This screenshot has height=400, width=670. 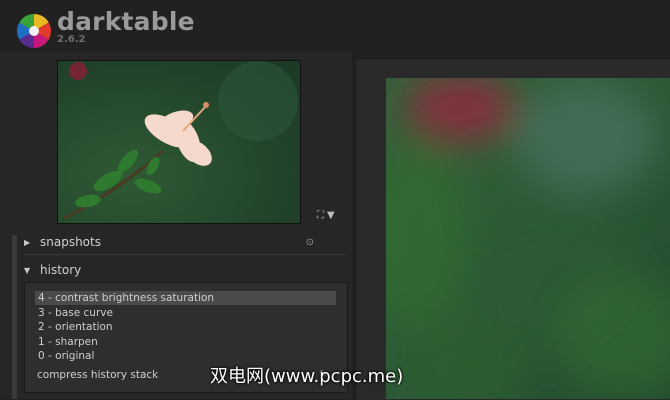 I want to click on snapshots-module-header: ▶ snapshots ⊙, so click(x=185, y=242).